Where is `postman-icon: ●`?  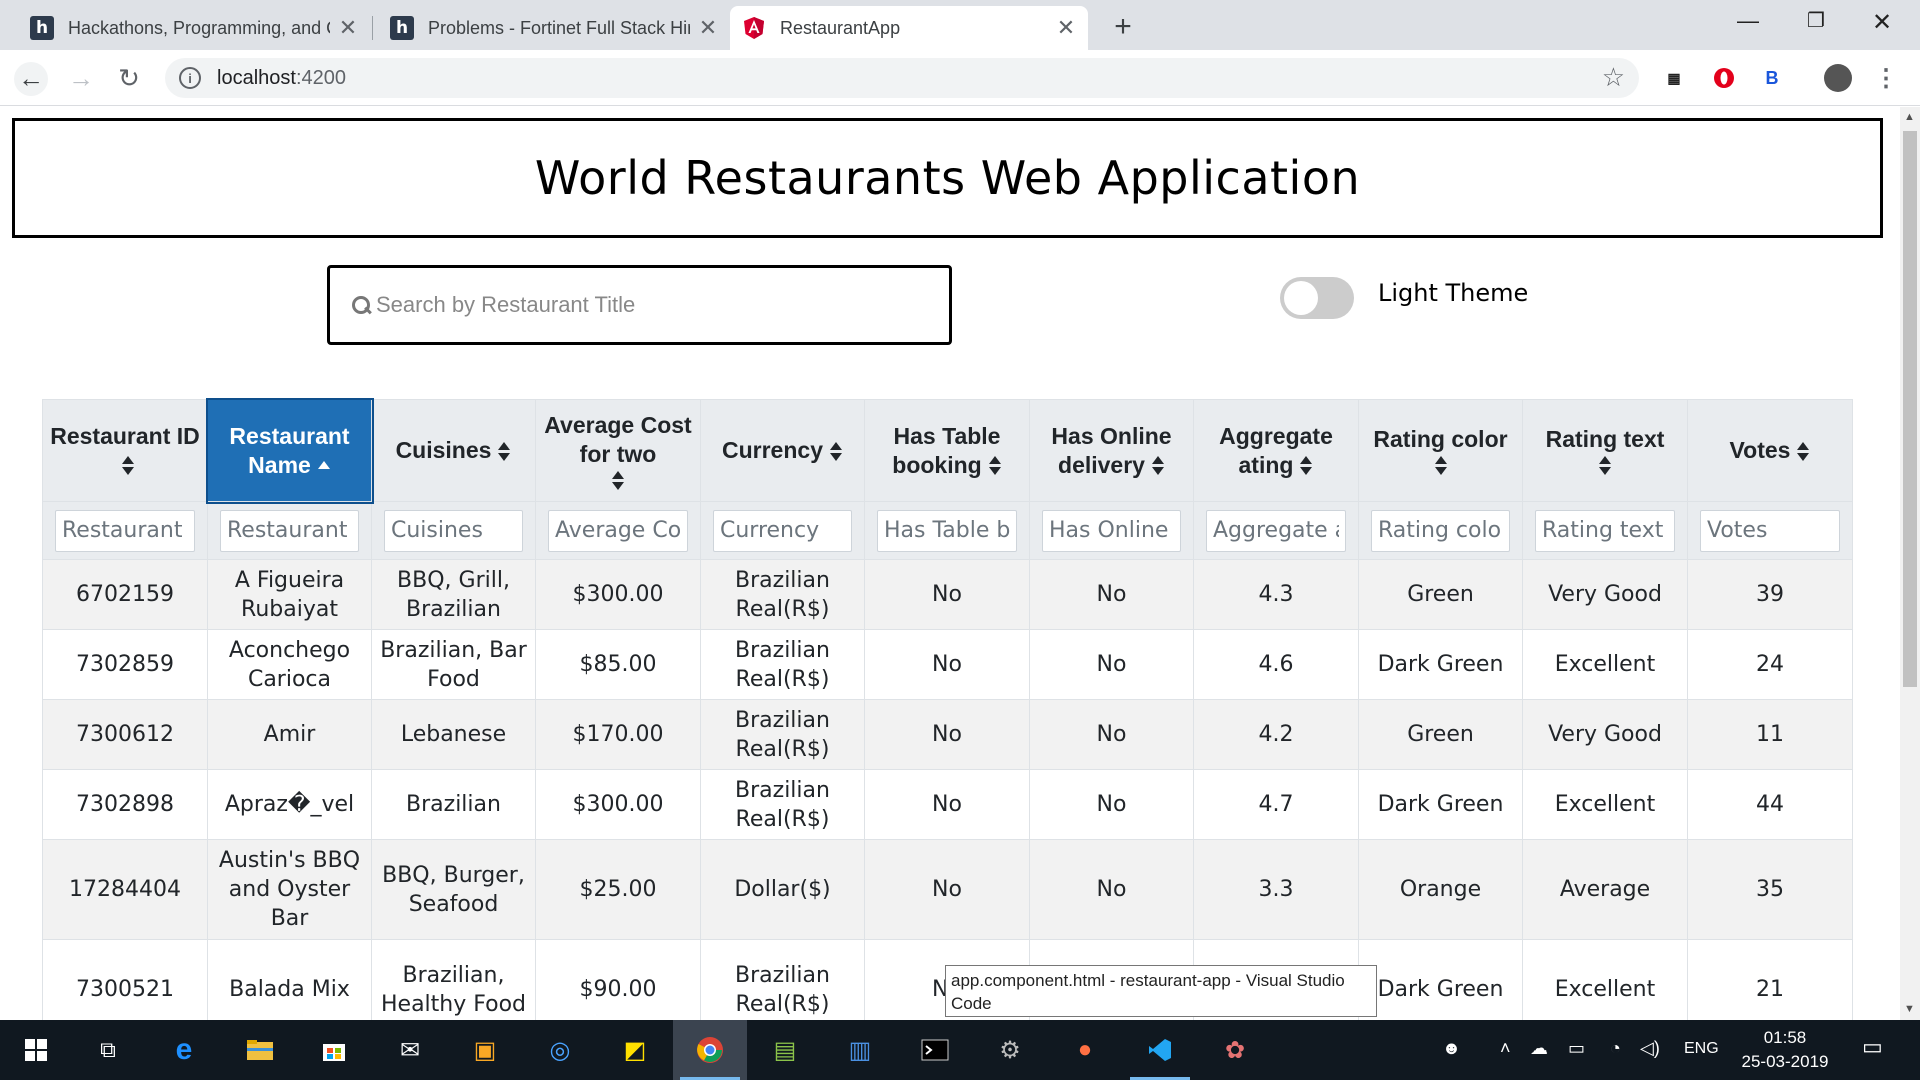
postman-icon: ● is located at coordinates (1085, 1050).